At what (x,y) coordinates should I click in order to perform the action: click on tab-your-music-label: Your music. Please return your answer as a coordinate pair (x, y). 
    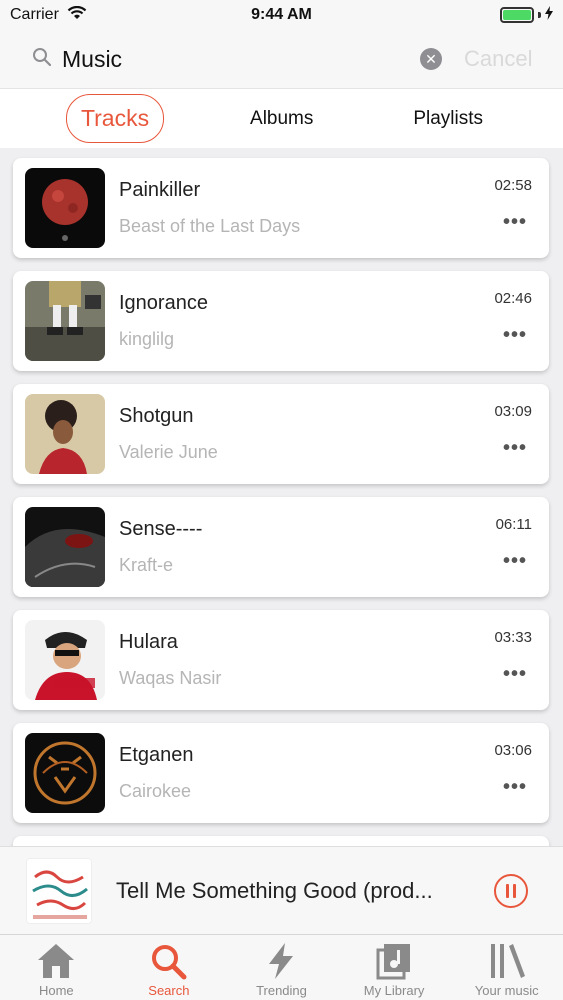
    Looking at the image, I should click on (506, 990).